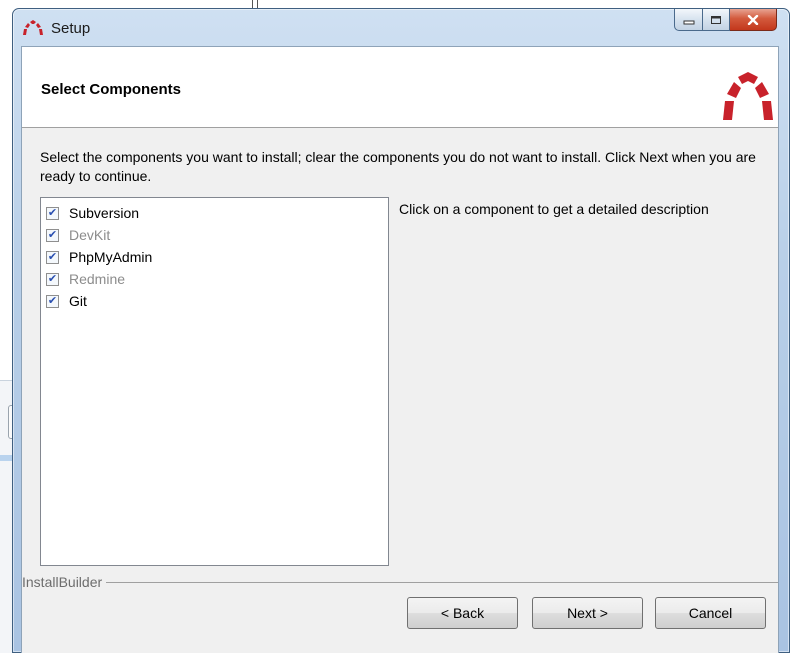  Describe the element at coordinates (71, 28) in the screenshot. I see `window-title: Setup` at that location.